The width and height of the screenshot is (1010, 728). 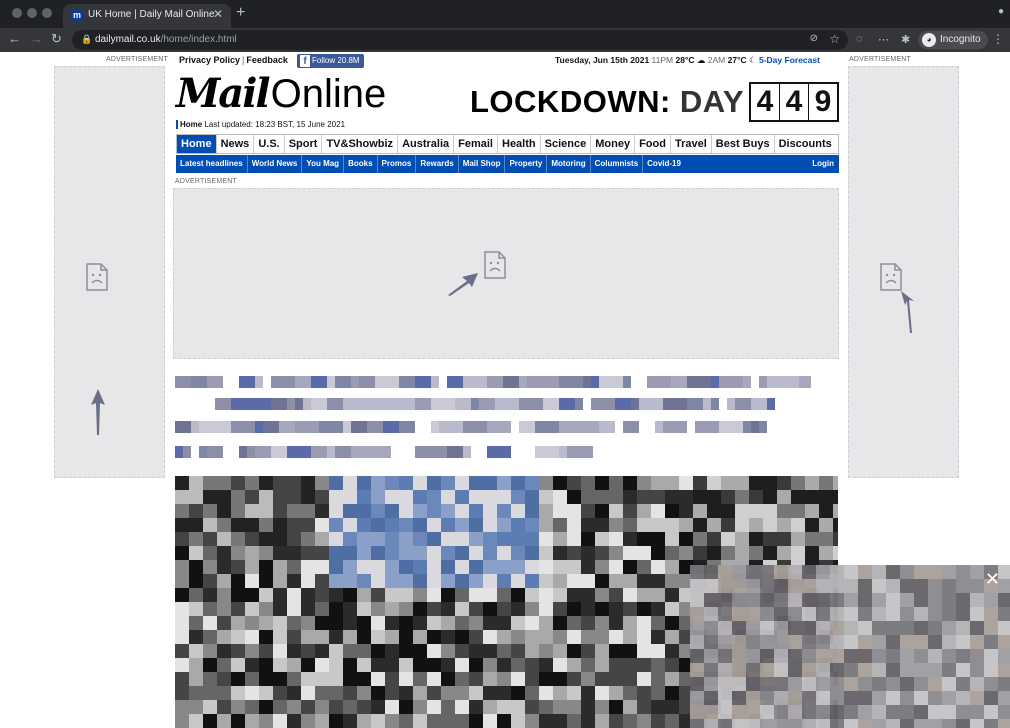 I want to click on maximize-window-icon, so click(x=47, y=13).